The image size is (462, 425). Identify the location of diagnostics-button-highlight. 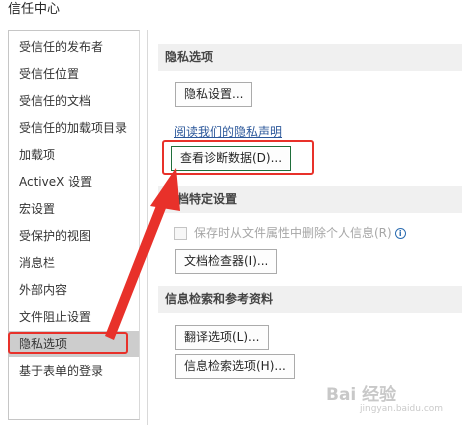
(238, 157).